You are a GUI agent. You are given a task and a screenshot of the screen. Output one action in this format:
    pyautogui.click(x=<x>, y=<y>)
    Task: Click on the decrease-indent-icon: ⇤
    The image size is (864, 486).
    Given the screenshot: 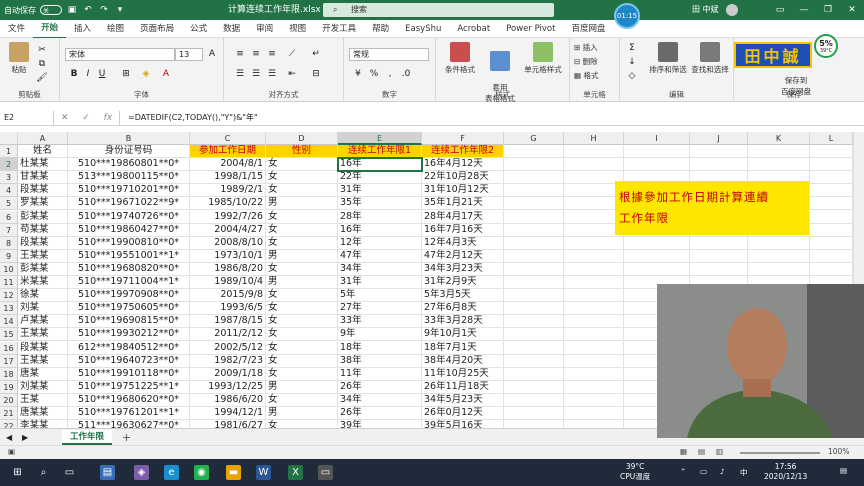 What is the action you would take?
    pyautogui.click(x=292, y=74)
    